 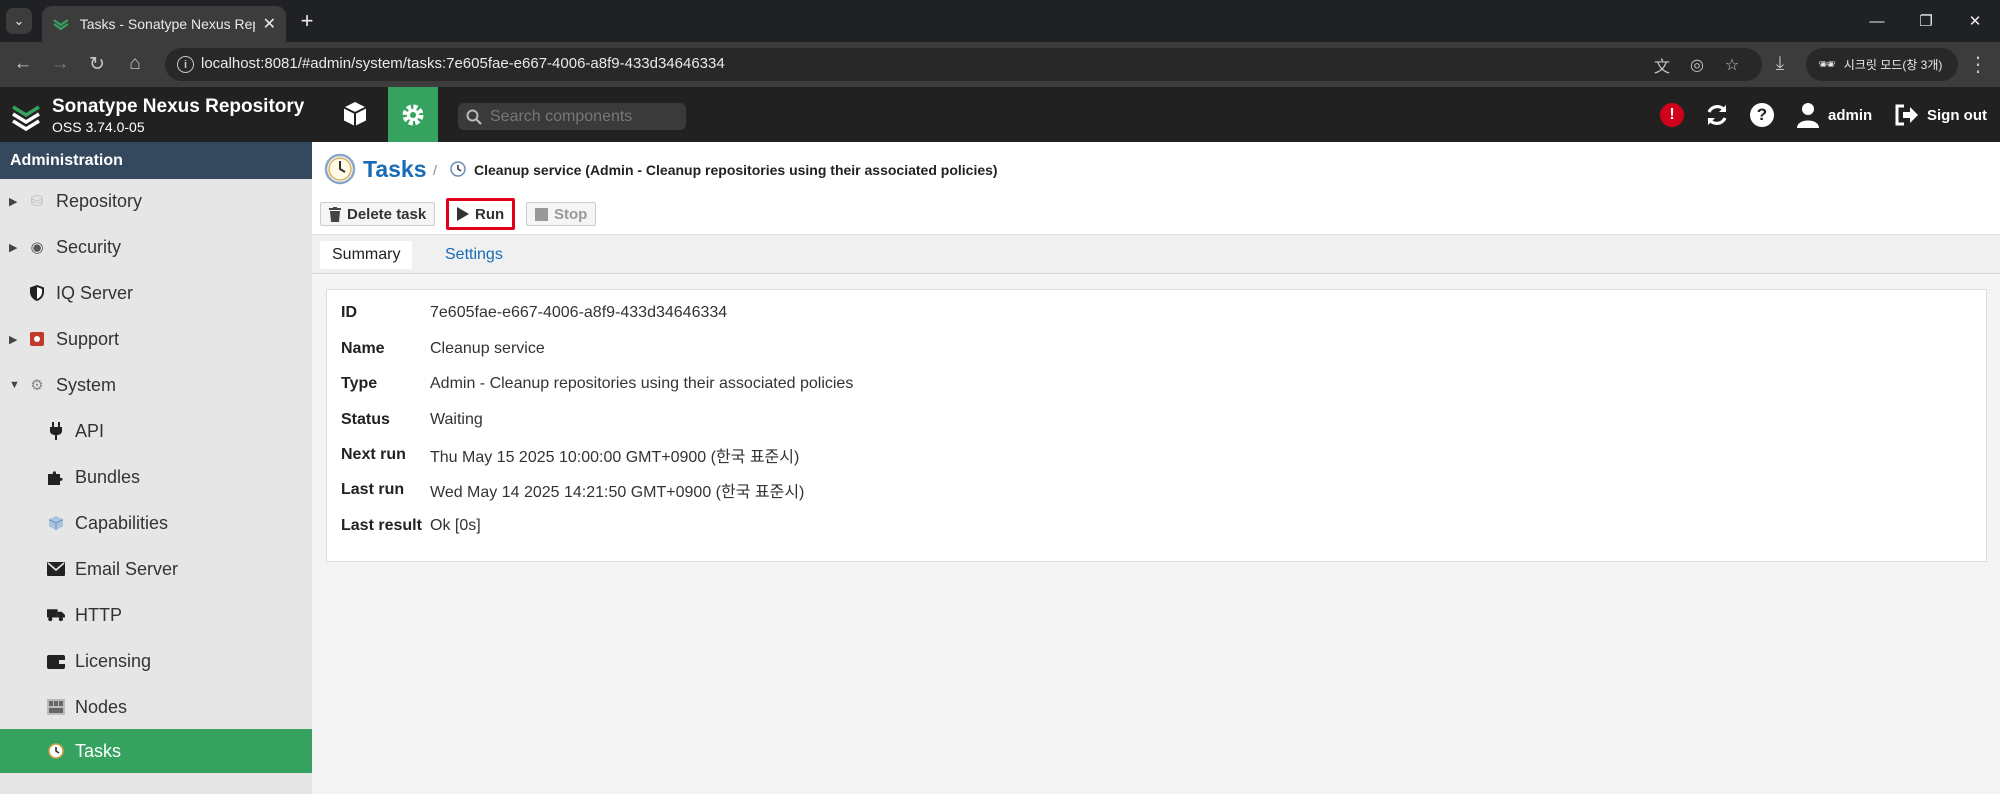 I want to click on sidebar-item-api: API, so click(x=156, y=431).